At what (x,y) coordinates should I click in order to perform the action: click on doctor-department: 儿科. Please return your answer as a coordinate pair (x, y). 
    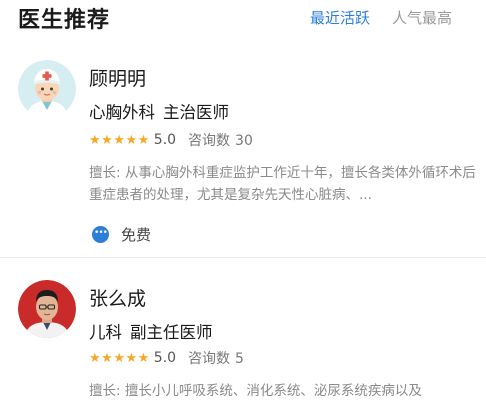
    Looking at the image, I should click on (105, 332).